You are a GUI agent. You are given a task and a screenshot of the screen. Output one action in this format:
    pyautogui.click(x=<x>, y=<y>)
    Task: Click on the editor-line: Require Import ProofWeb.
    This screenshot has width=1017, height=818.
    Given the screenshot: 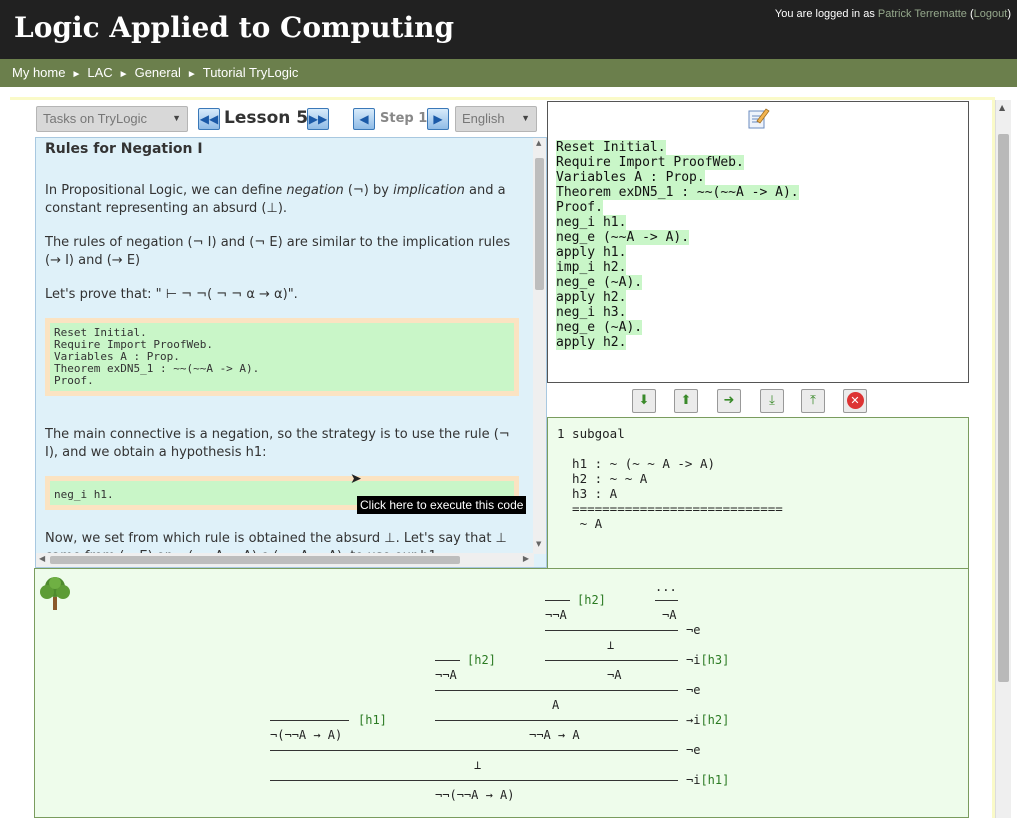 What is the action you would take?
    pyautogui.click(x=677, y=162)
    